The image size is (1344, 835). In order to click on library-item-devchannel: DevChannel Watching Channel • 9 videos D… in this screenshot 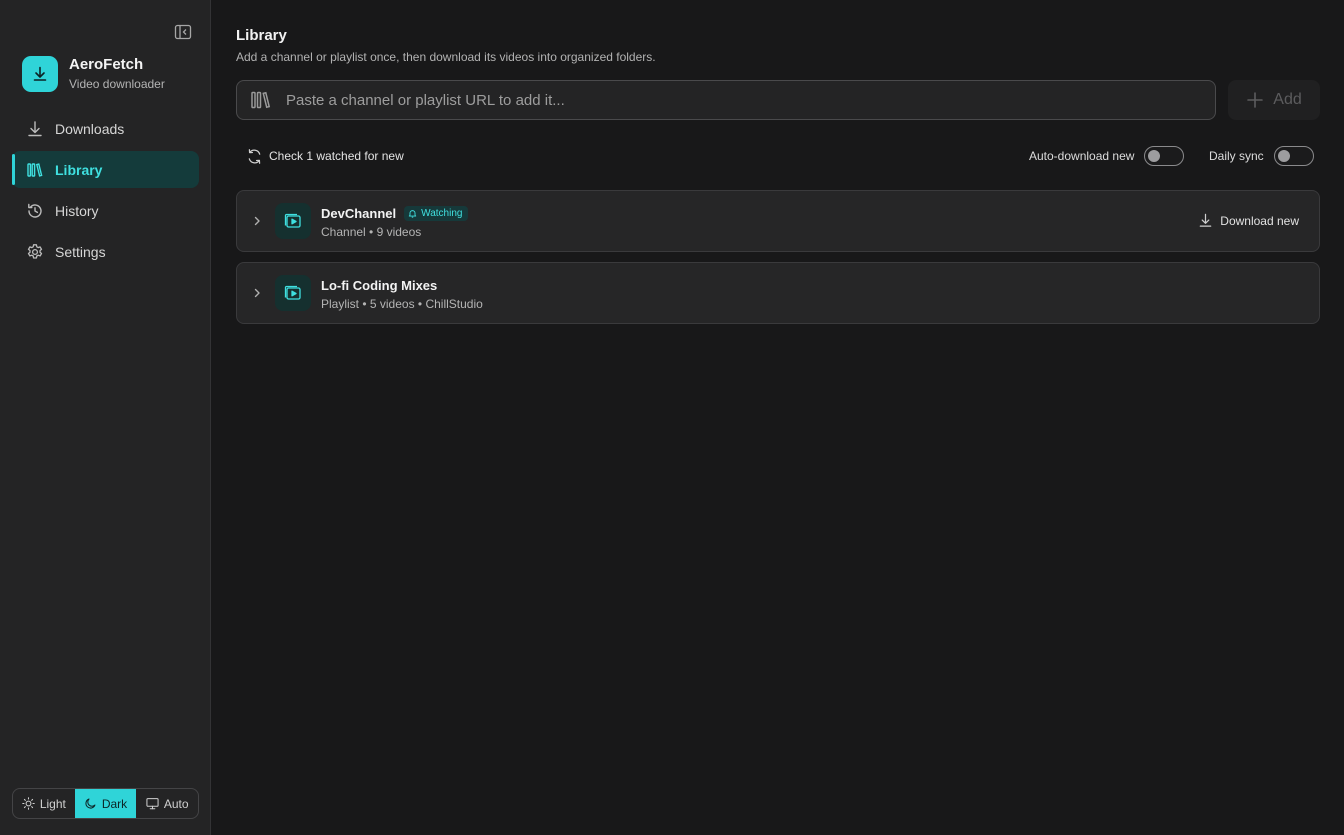, I will do `click(778, 221)`.